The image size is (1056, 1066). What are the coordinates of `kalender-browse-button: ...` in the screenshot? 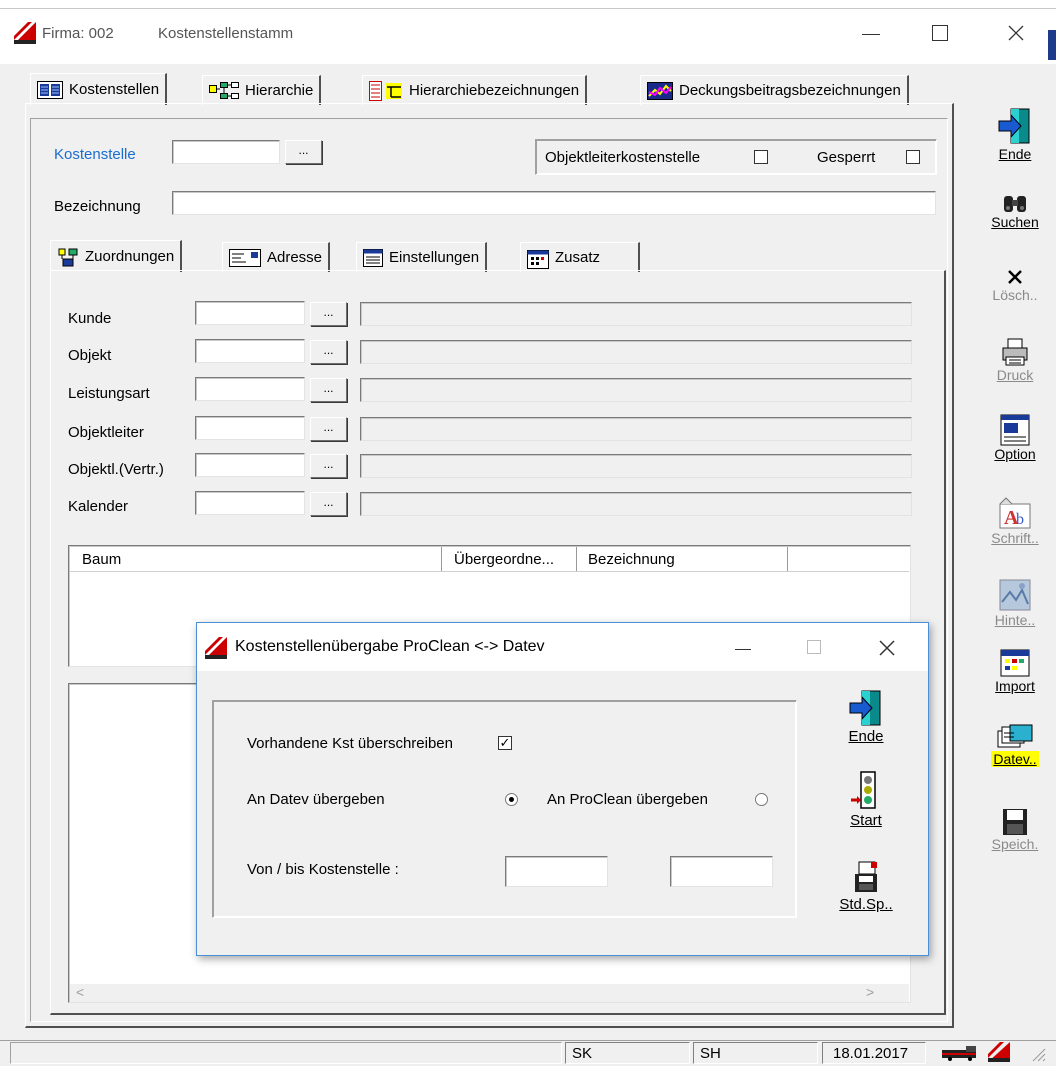 It's located at (328, 504).